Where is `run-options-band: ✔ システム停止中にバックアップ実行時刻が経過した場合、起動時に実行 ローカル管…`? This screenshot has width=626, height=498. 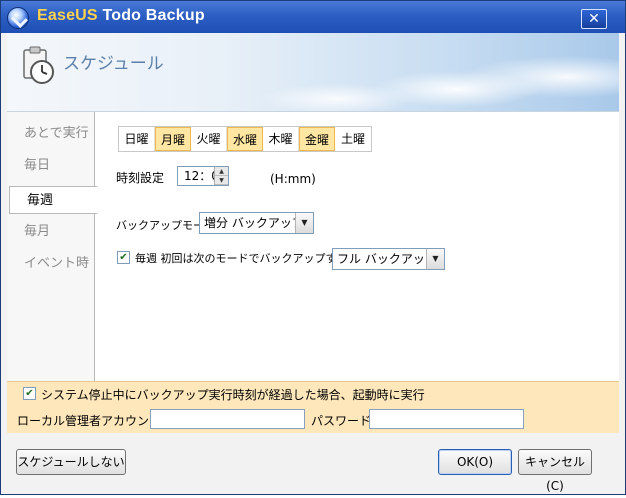 run-options-band: ✔ システム停止中にバックアップ実行時刻が経過した場合、起動時に実行 ローカル管… is located at coordinates (313, 407).